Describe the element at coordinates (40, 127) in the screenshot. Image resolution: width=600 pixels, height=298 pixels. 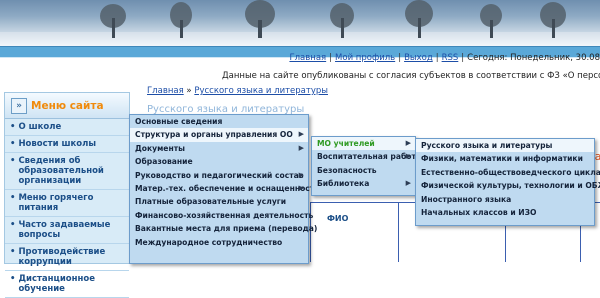
I see `sidebar-item-label: О школе` at that location.